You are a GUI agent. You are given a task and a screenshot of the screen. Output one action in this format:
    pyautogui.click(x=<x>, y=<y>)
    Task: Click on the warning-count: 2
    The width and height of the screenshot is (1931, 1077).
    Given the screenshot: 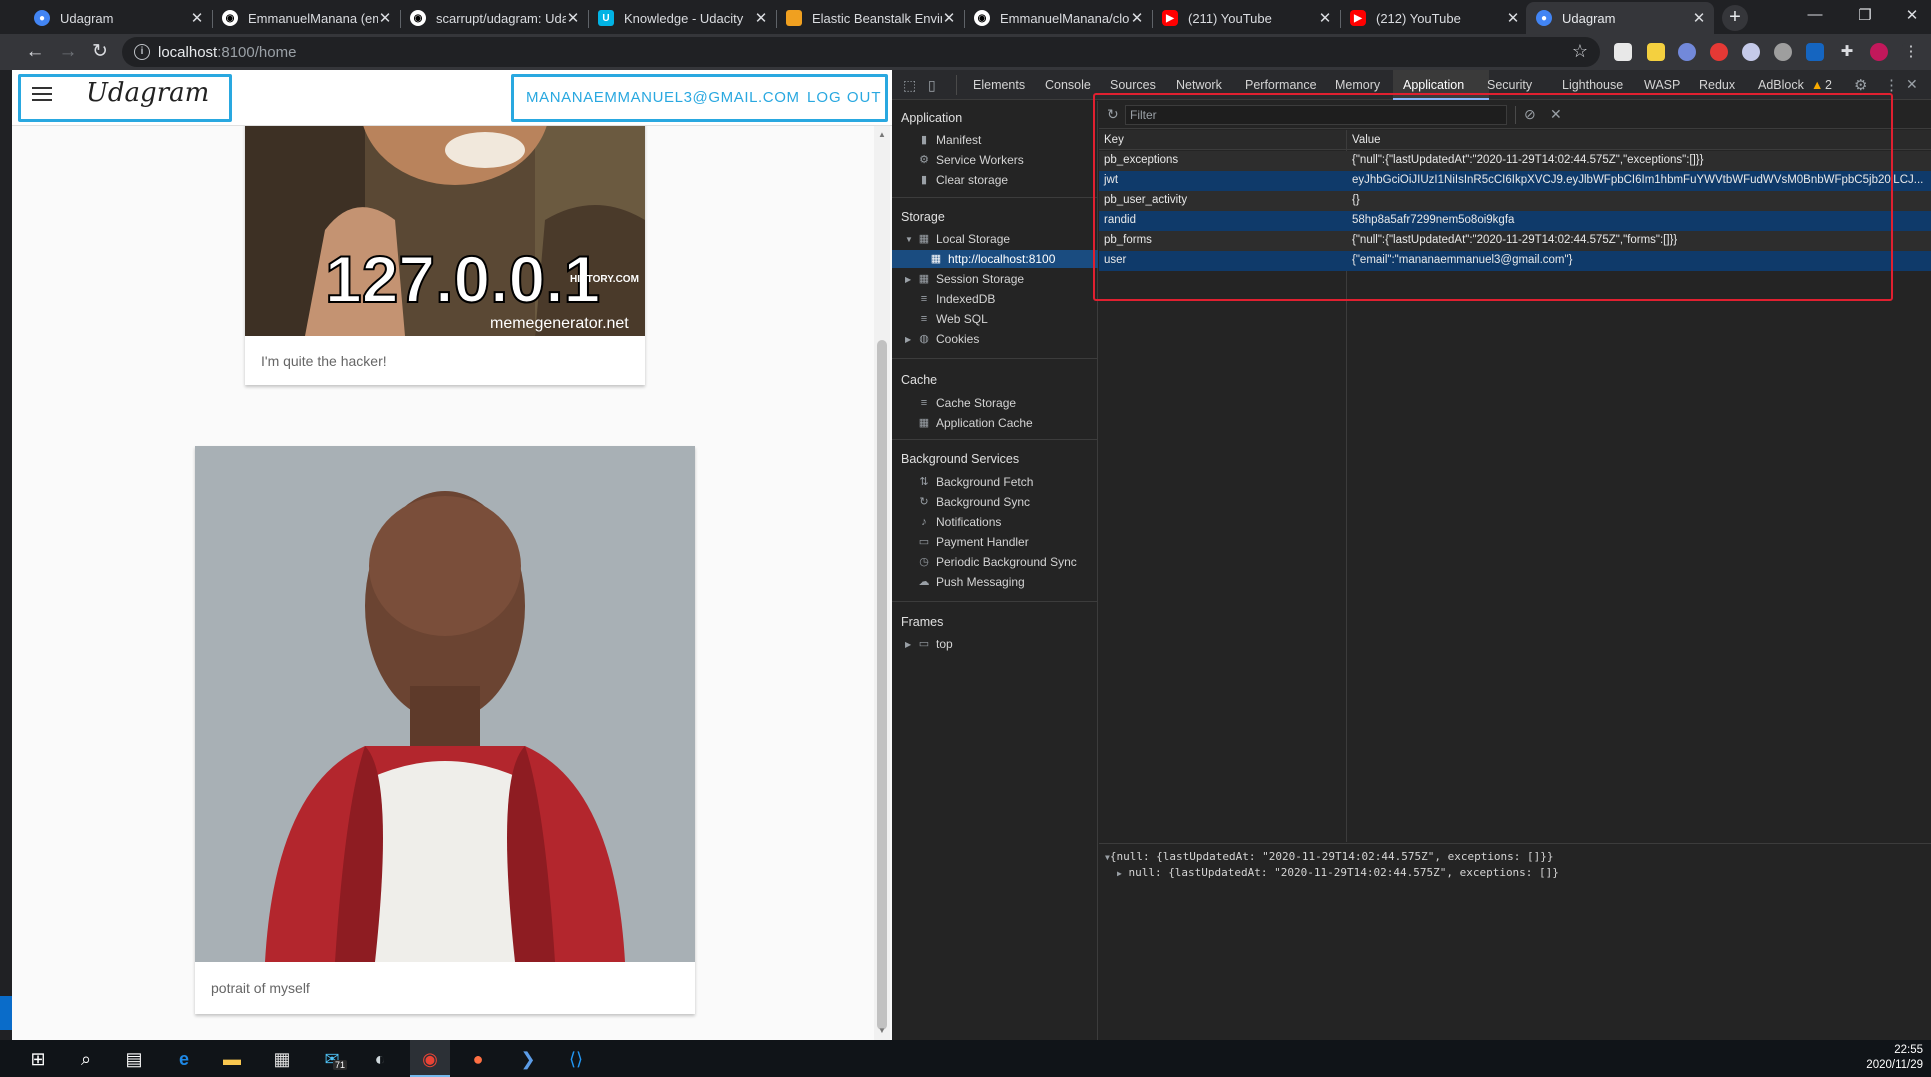 What is the action you would take?
    pyautogui.click(x=1828, y=85)
    